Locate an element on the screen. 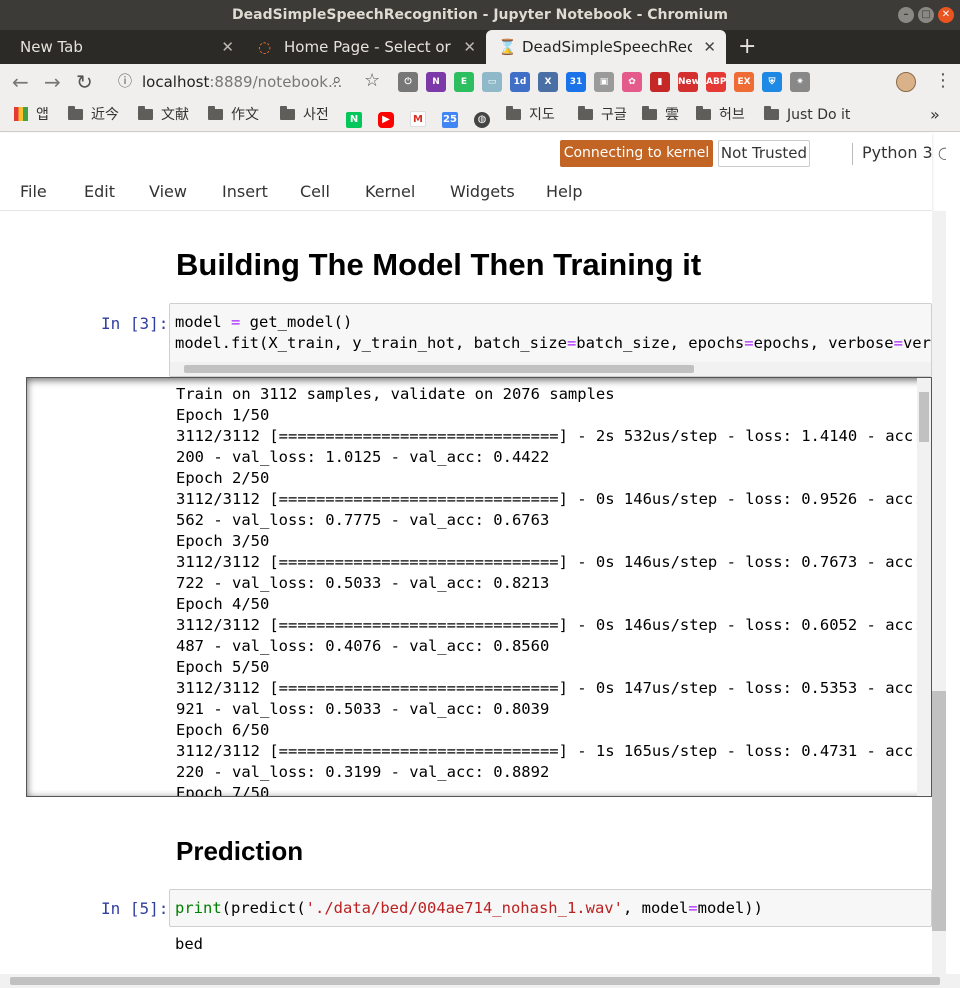 The image size is (960, 988). close-window-icon: ✕ is located at coordinates (946, 15).